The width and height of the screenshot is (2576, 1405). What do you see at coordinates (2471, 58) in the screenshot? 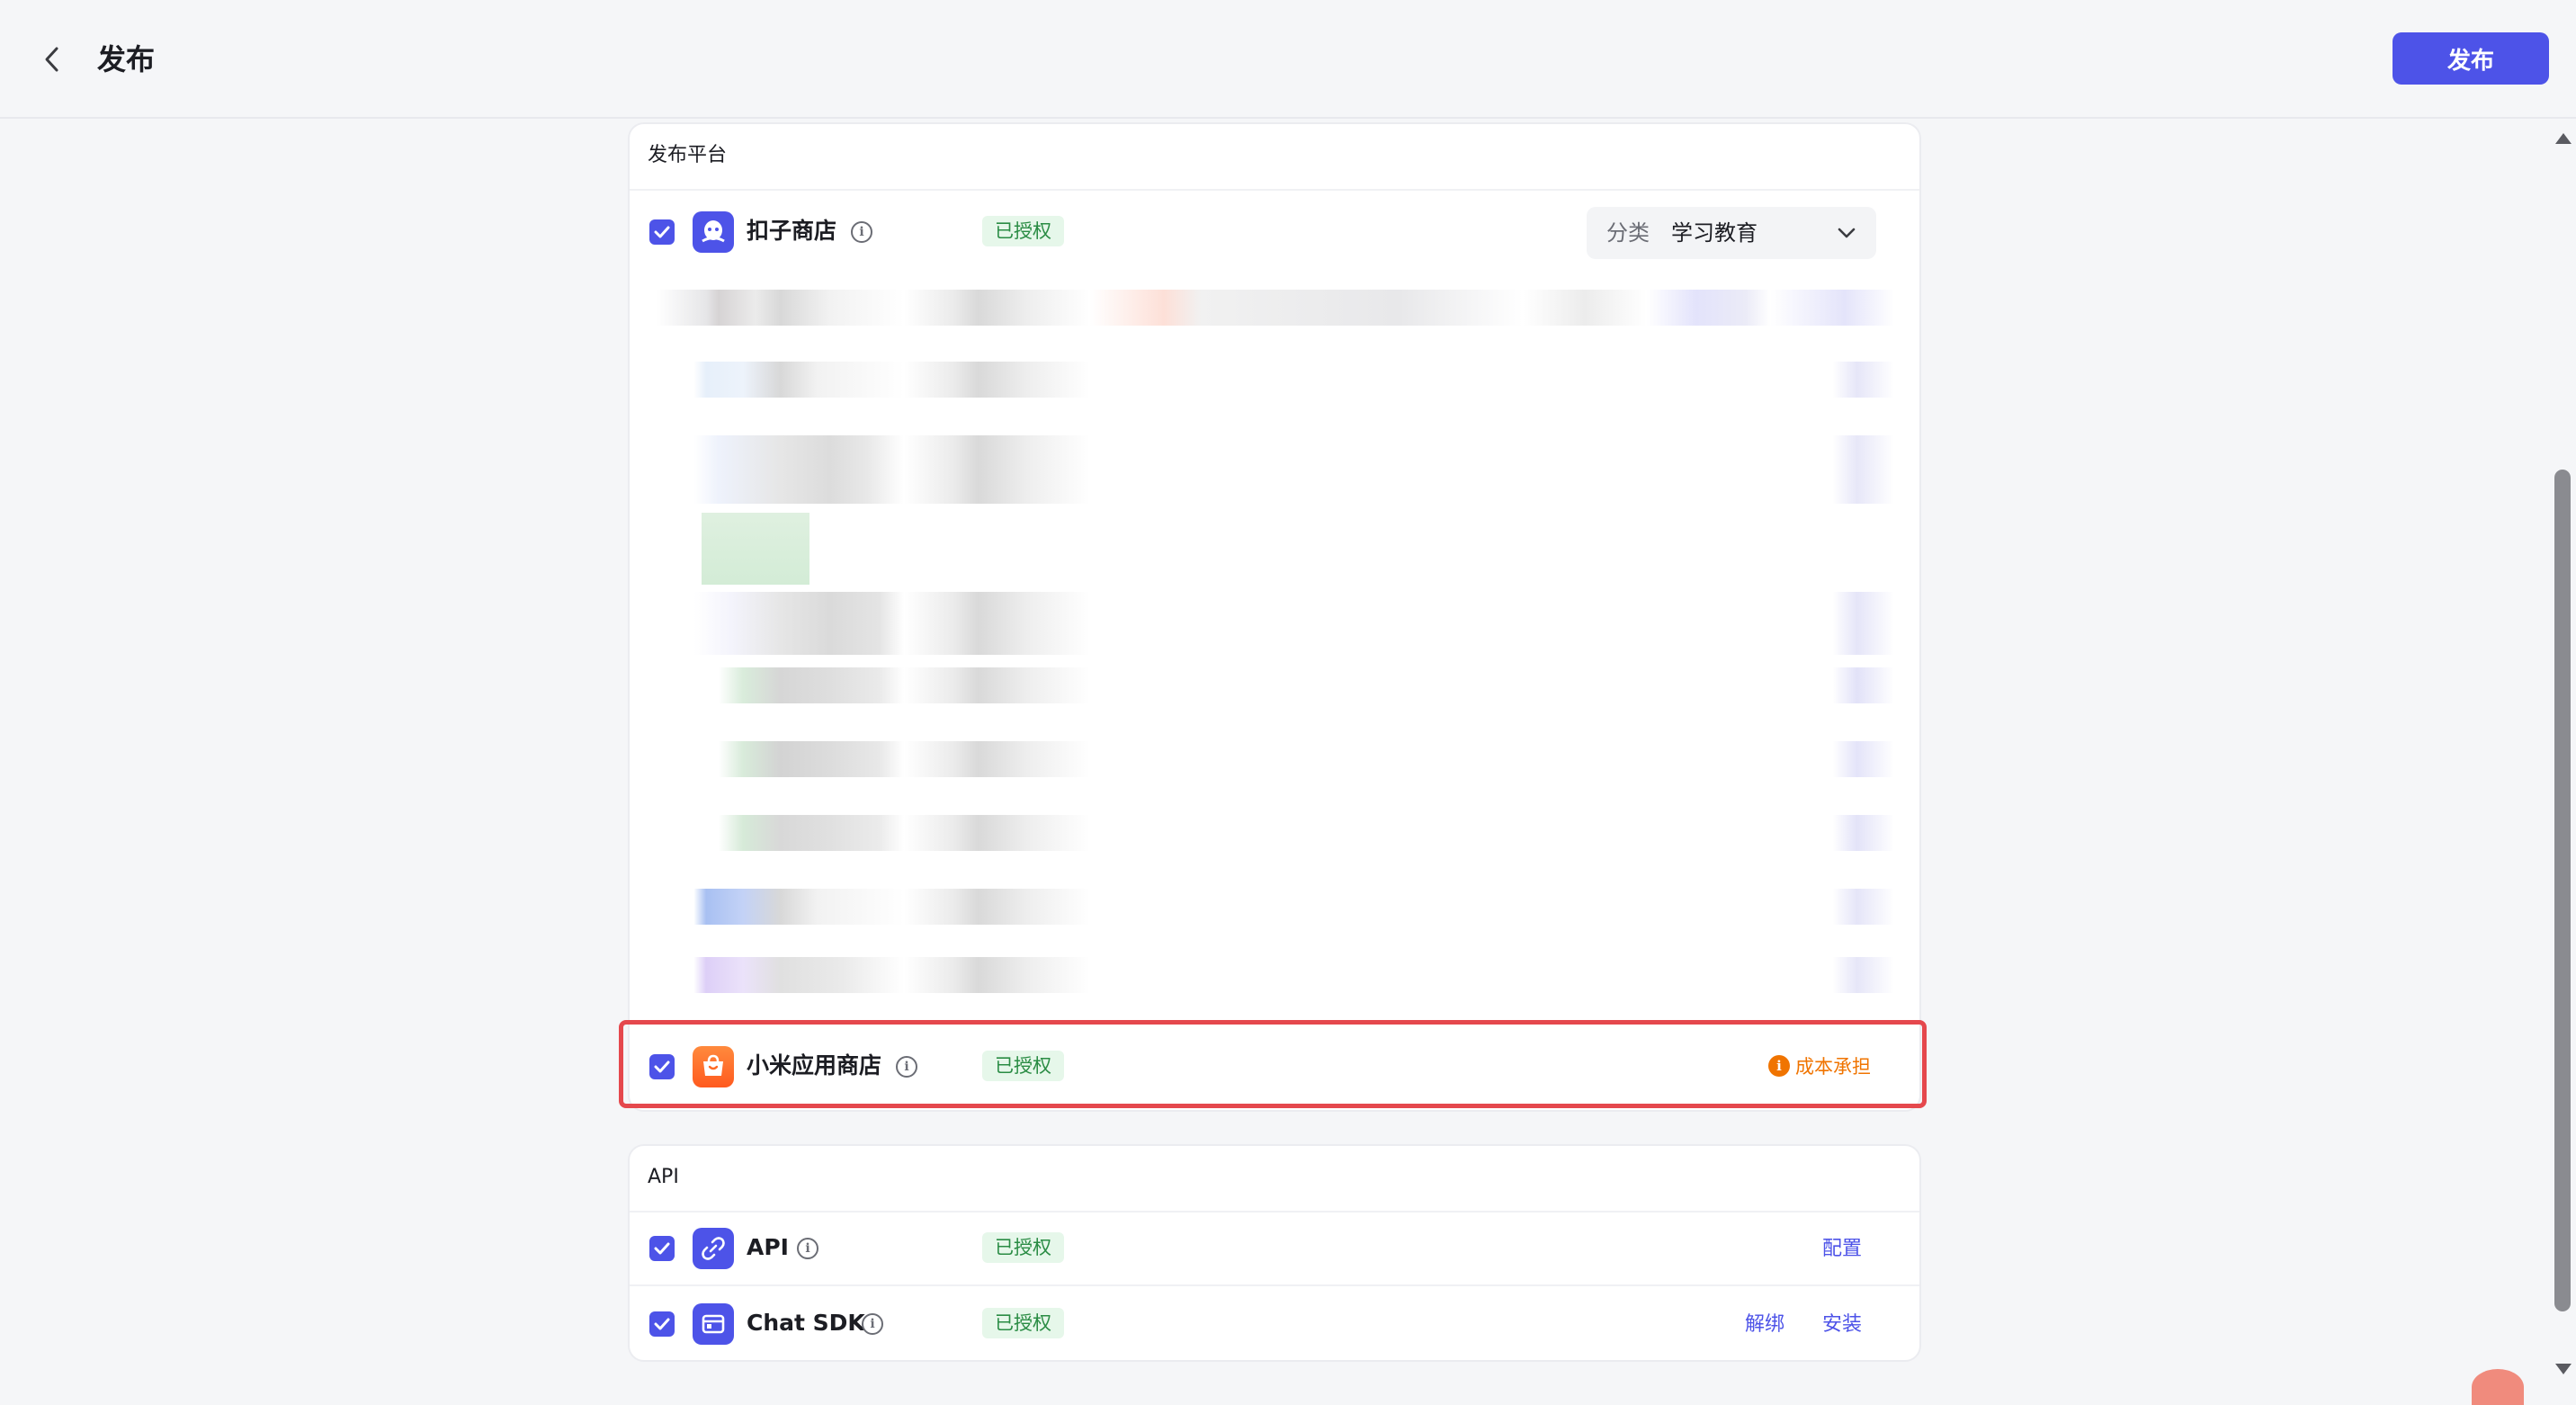
I see `publish-button: 发布` at bounding box center [2471, 58].